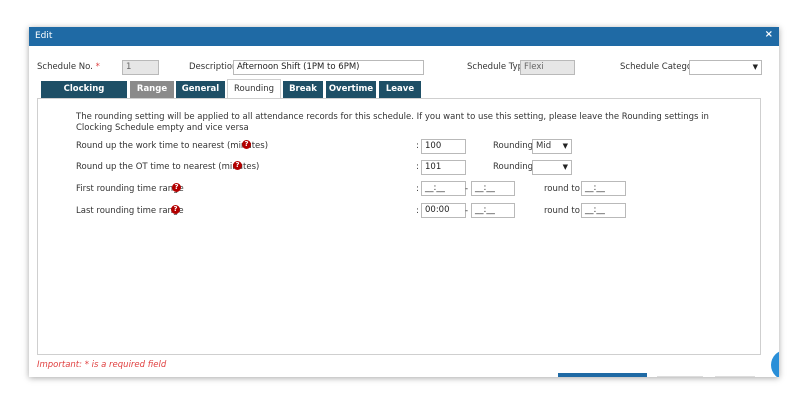 The width and height of the screenshot is (800, 403). Describe the element at coordinates (44, 36) in the screenshot. I see `dialog-title: Edit` at that location.